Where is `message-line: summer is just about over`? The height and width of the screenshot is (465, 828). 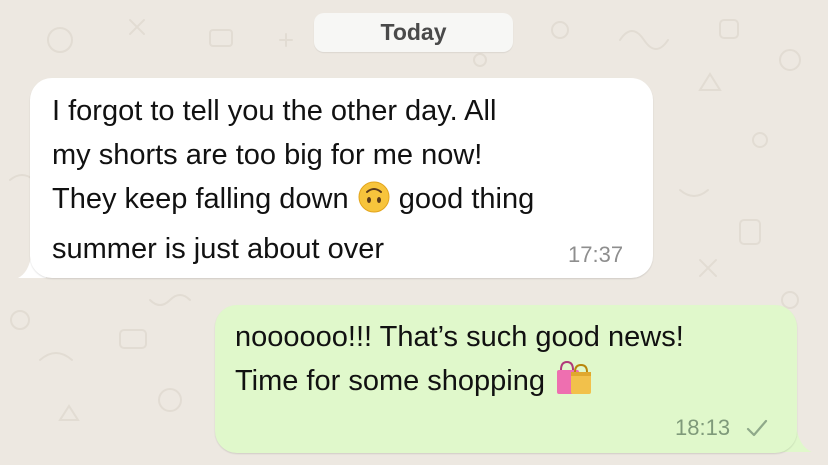 message-line: summer is just about over is located at coordinates (218, 249).